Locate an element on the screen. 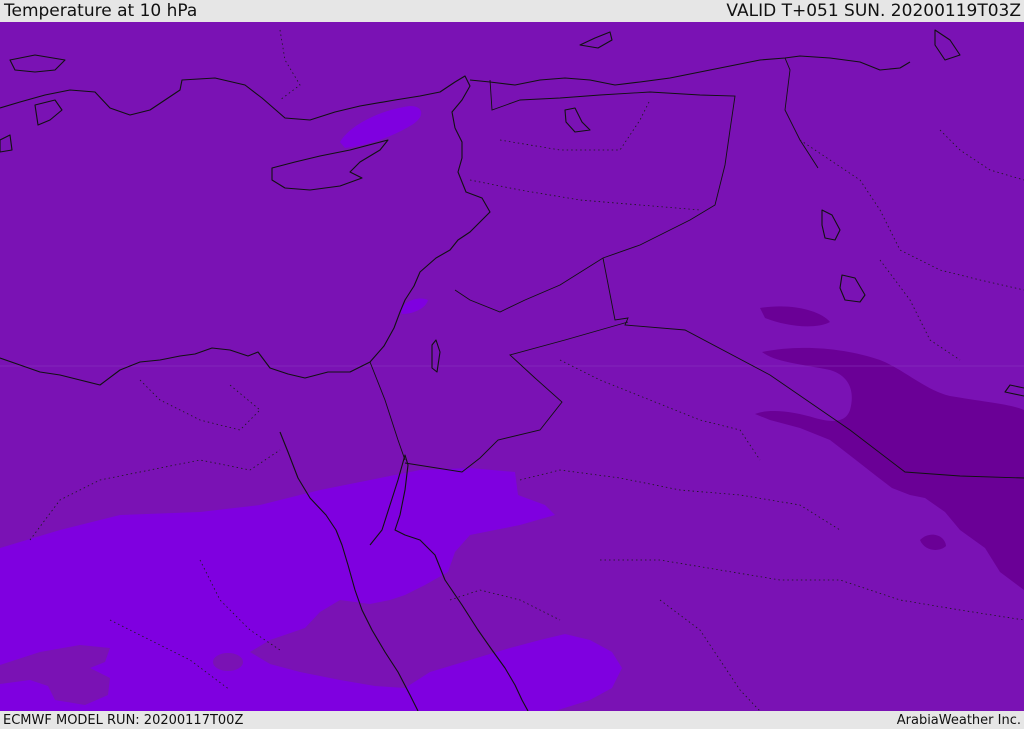 This screenshot has width=1024, height=729. valid-time-label: VALID T+051 SUN. 20200119T03Z is located at coordinates (873, 11).